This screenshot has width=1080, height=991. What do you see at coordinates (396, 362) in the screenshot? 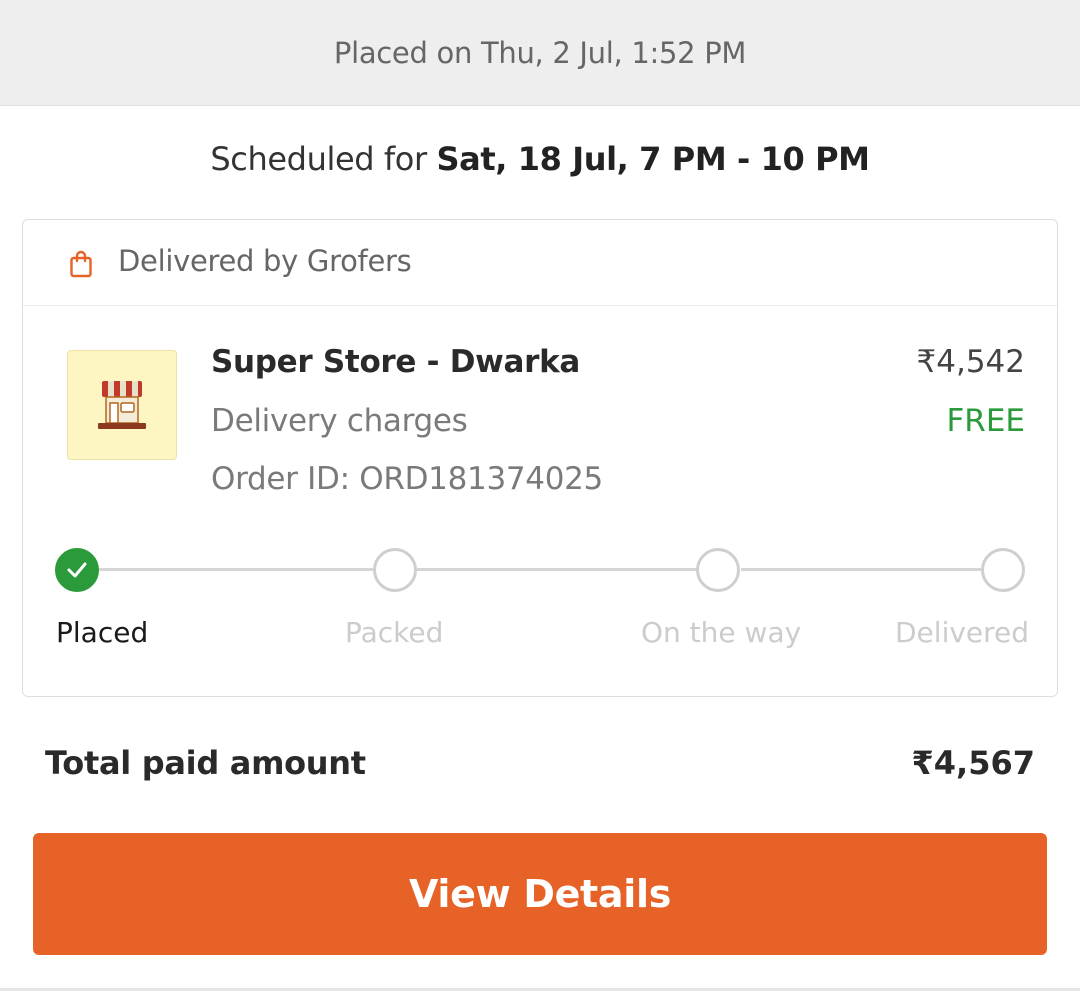
I see `store-name: Super Store - Dwarka` at bounding box center [396, 362].